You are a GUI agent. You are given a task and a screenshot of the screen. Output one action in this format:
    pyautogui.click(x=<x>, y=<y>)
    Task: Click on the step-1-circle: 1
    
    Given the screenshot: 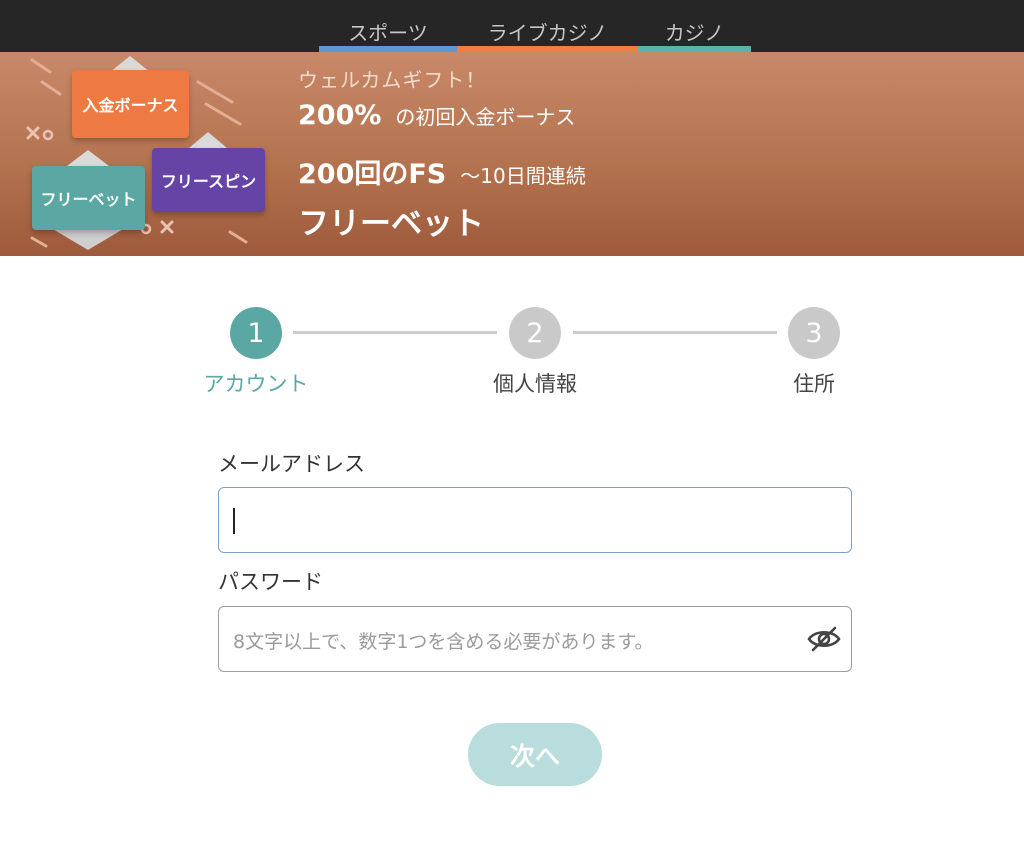 What is the action you would take?
    pyautogui.click(x=256, y=333)
    